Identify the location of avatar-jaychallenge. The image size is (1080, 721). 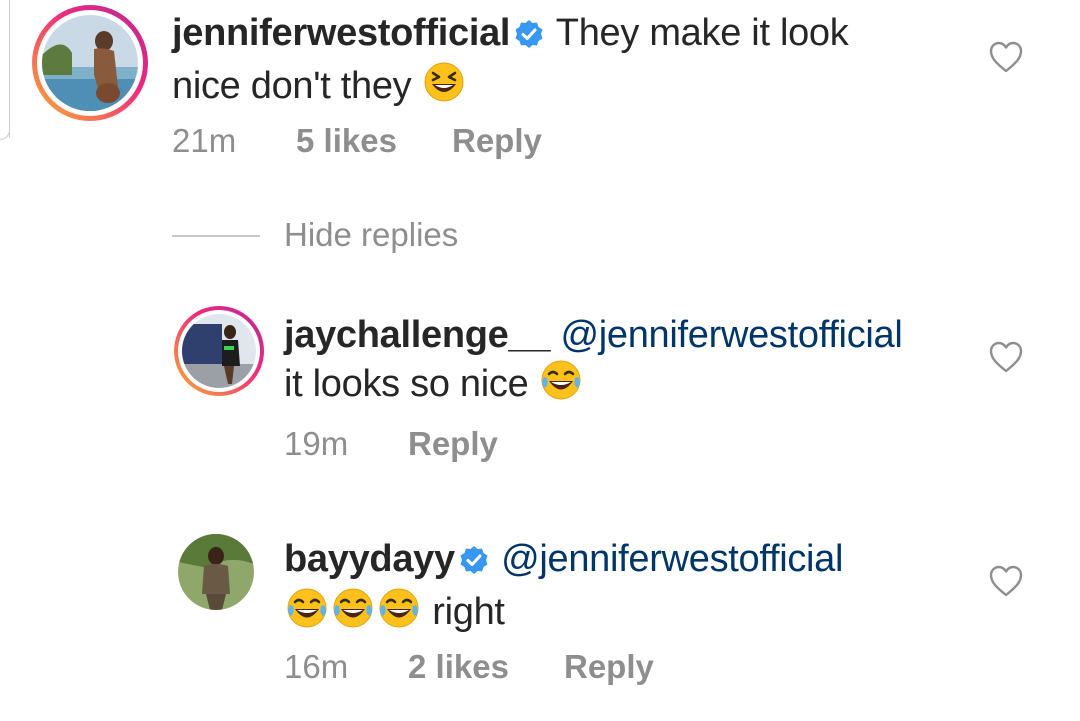
(219, 351).